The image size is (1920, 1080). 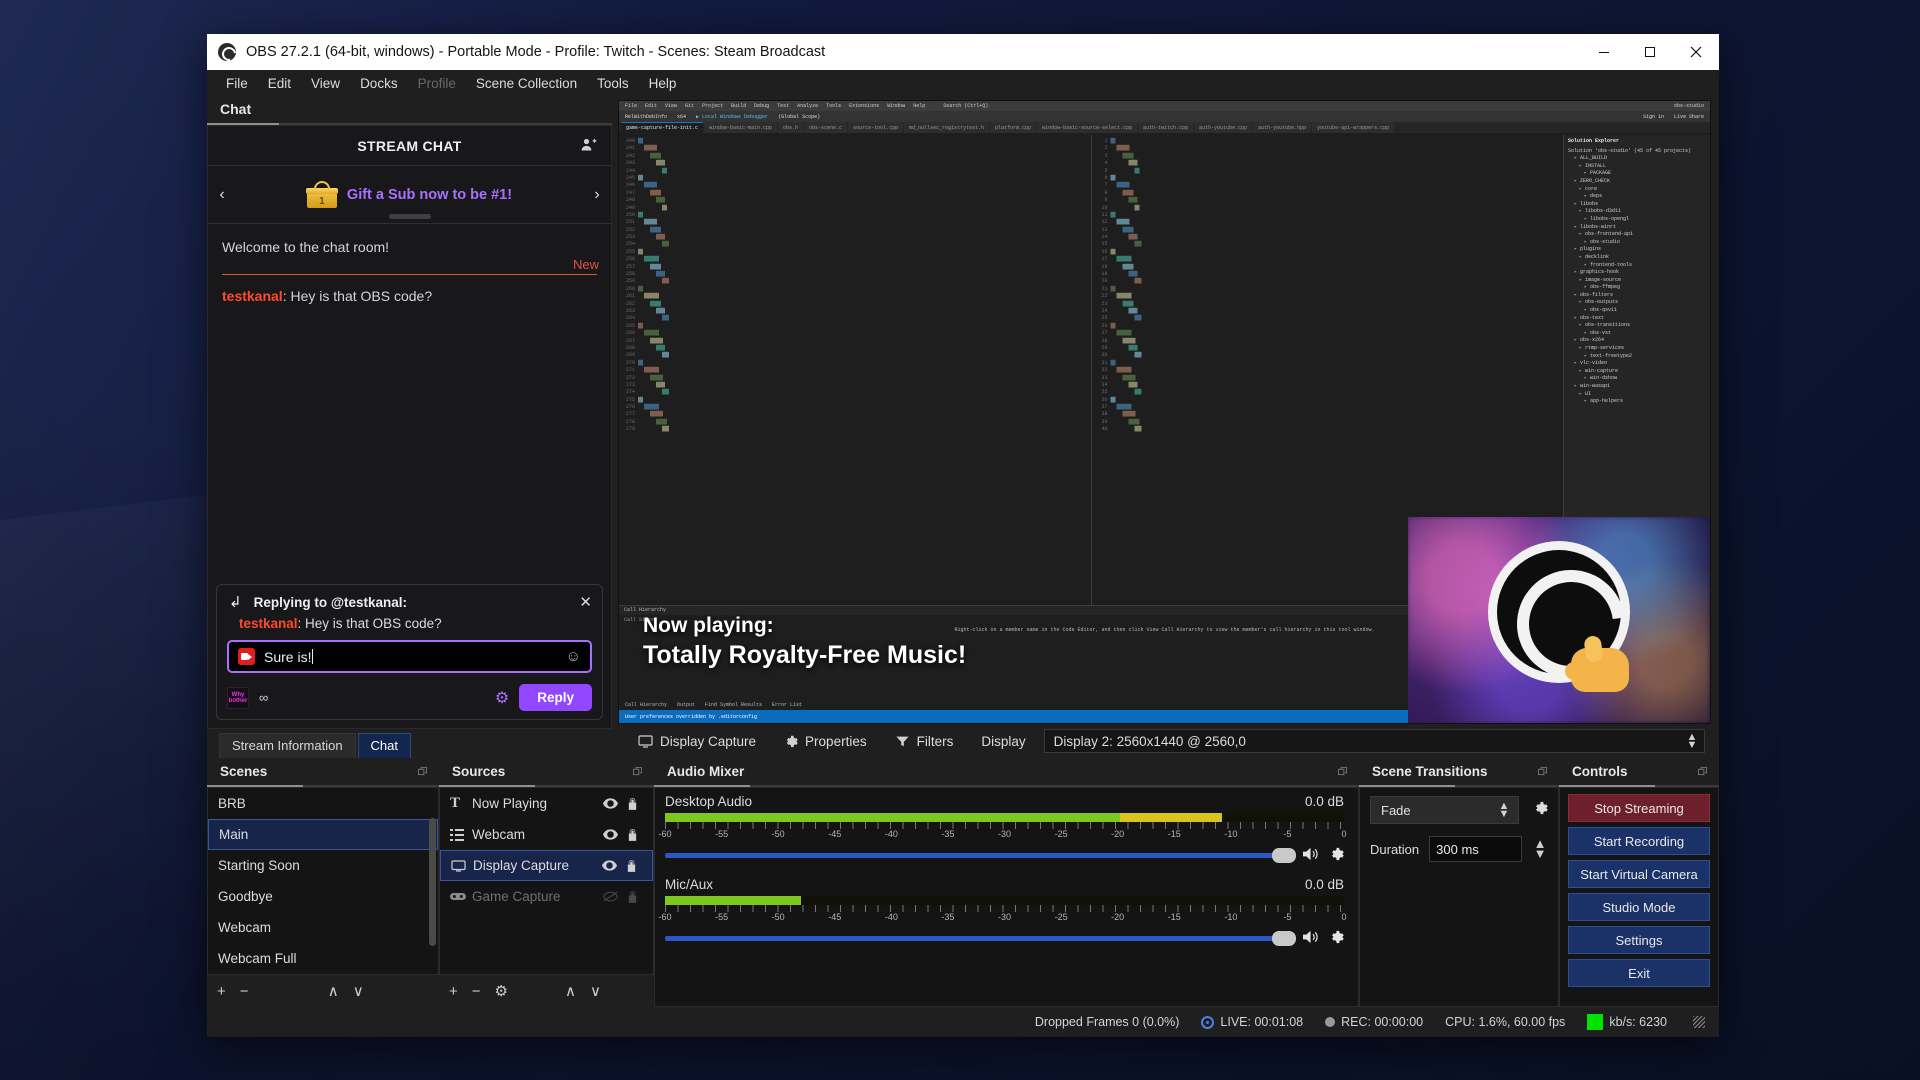 What do you see at coordinates (1637, 341) in the screenshot?
I see `solution-explorer-item: ▸ obs-x264` at bounding box center [1637, 341].